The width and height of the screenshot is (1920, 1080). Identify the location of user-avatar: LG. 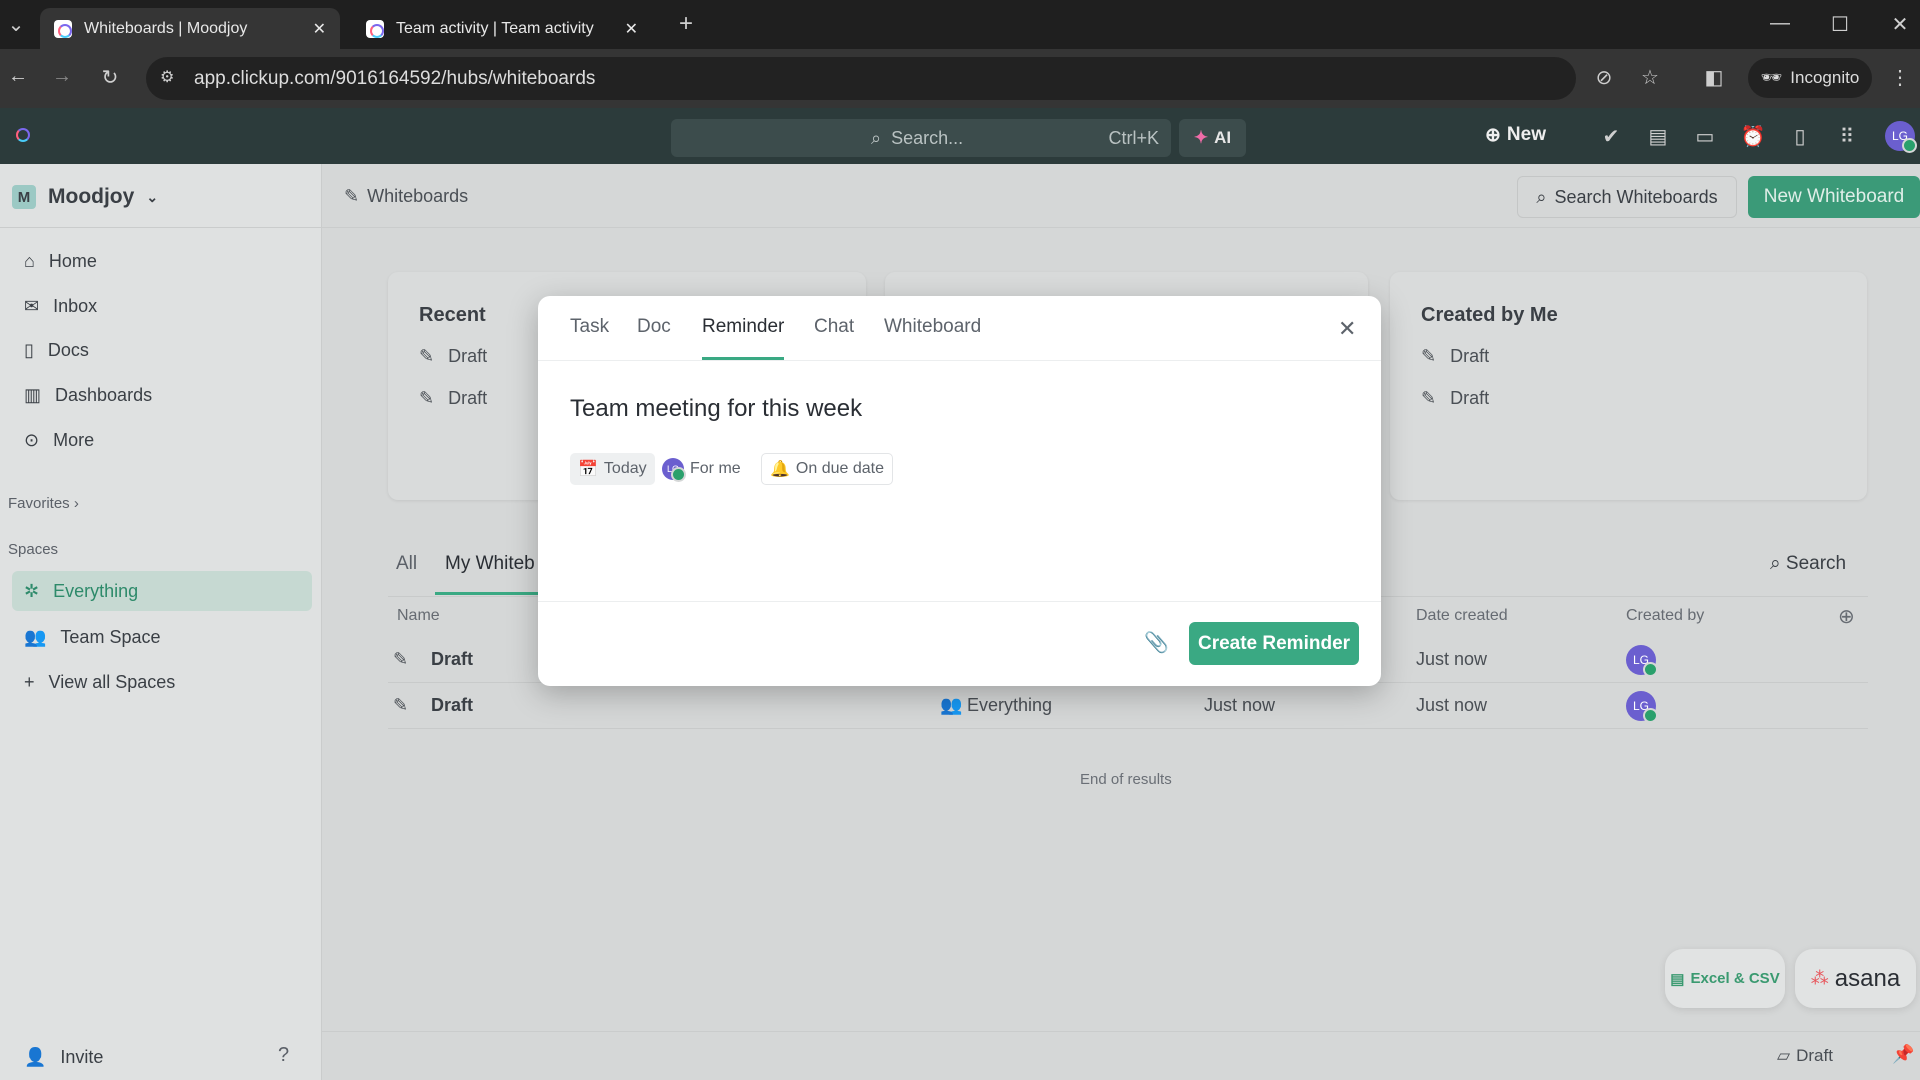
(1901, 137).